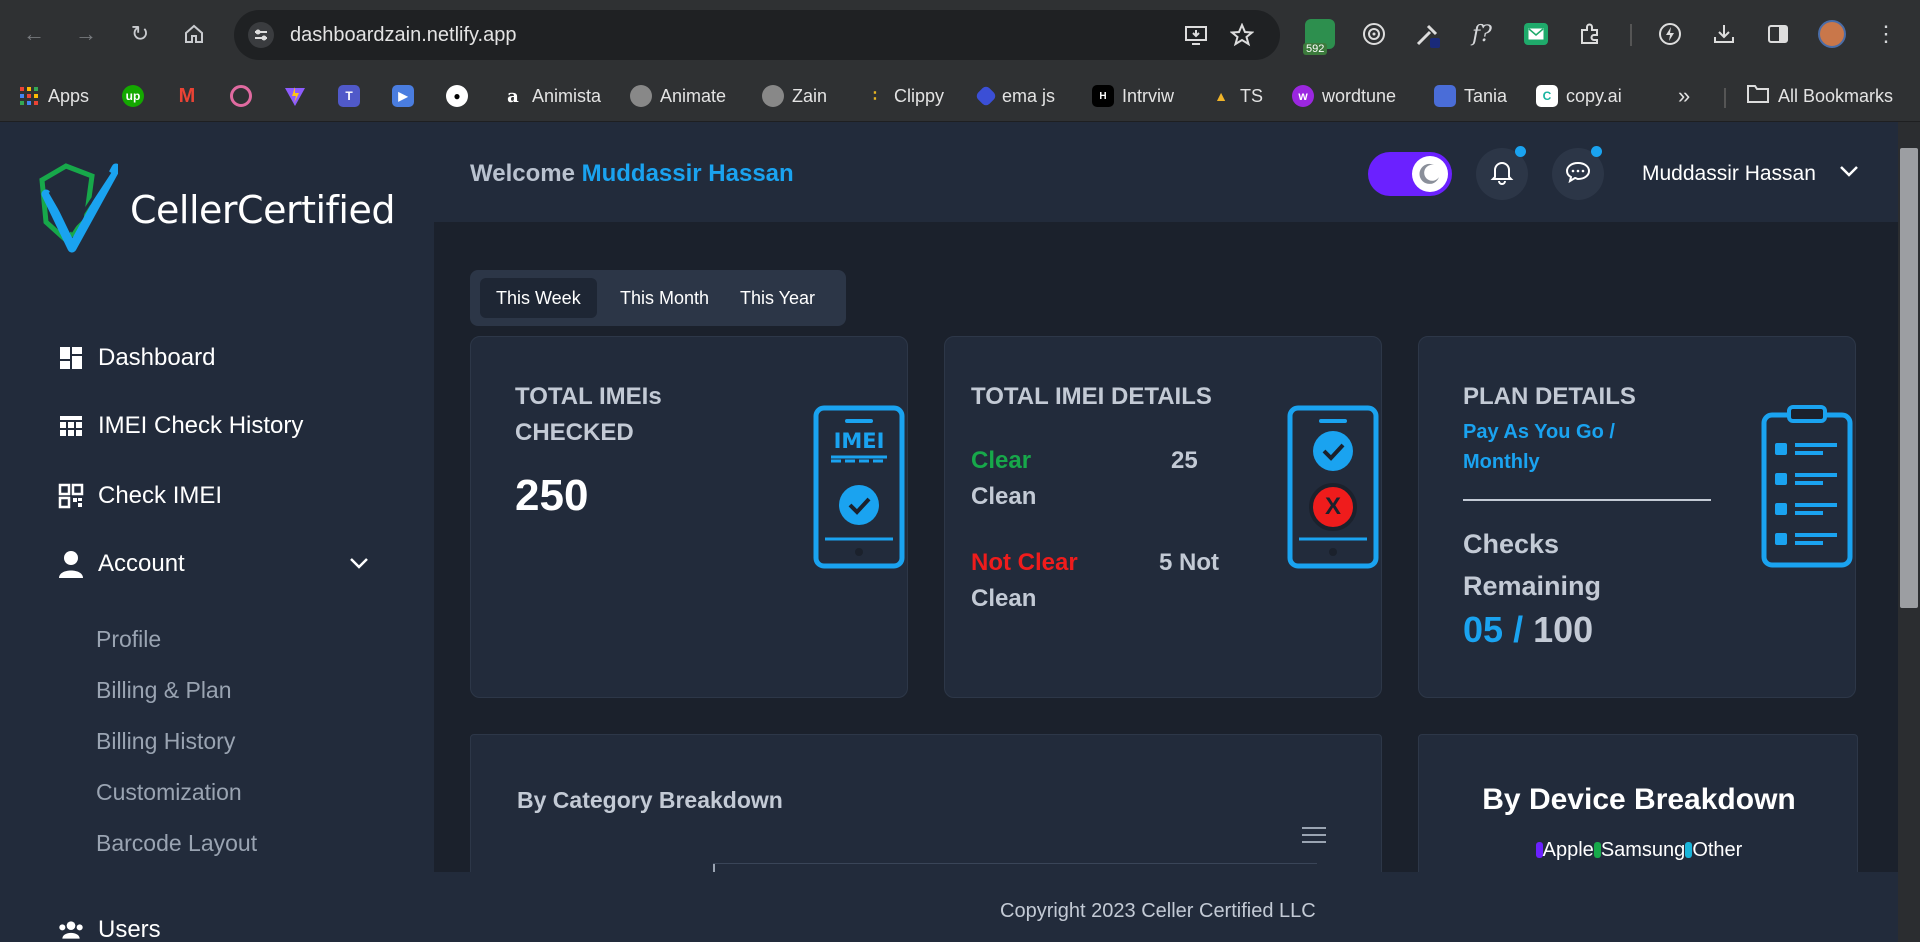 The image size is (1920, 942). I want to click on bookmark-label: Animista, so click(567, 95).